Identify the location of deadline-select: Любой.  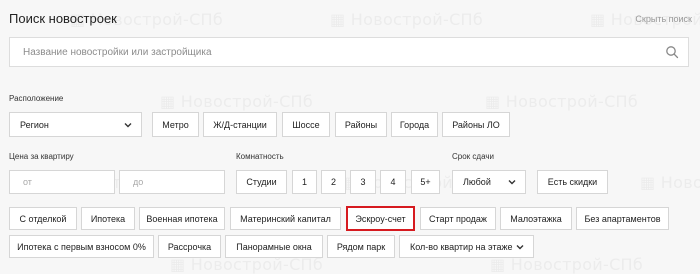
(489, 182).